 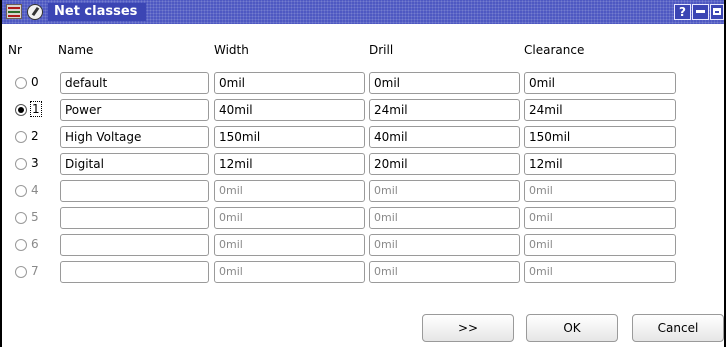 I want to click on drill-field: 40mil, so click(x=444, y=137).